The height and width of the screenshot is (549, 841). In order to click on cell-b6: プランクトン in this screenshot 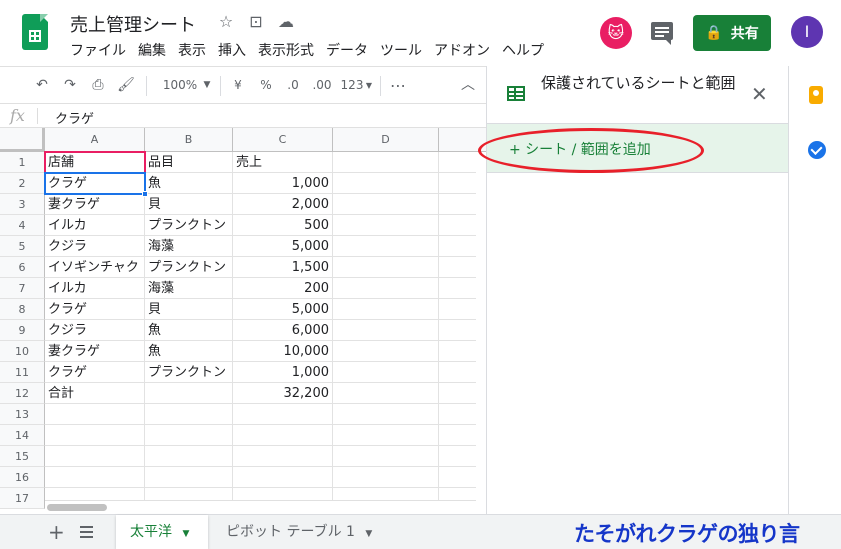, I will do `click(189, 267)`.